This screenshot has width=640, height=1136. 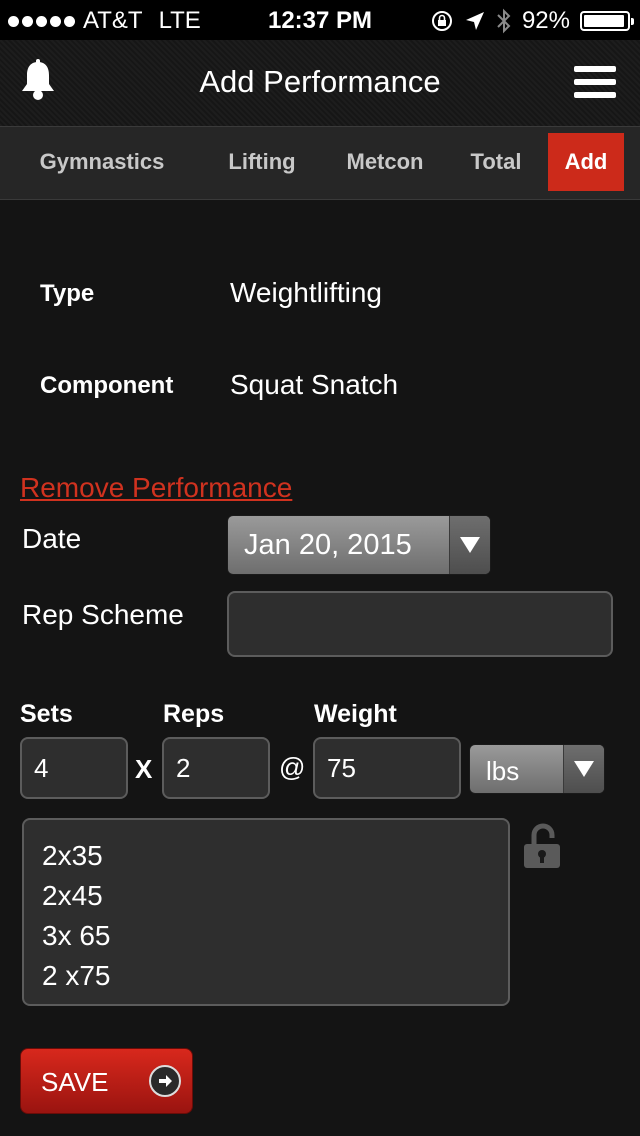 What do you see at coordinates (216, 768) in the screenshot?
I see `reps-input` at bounding box center [216, 768].